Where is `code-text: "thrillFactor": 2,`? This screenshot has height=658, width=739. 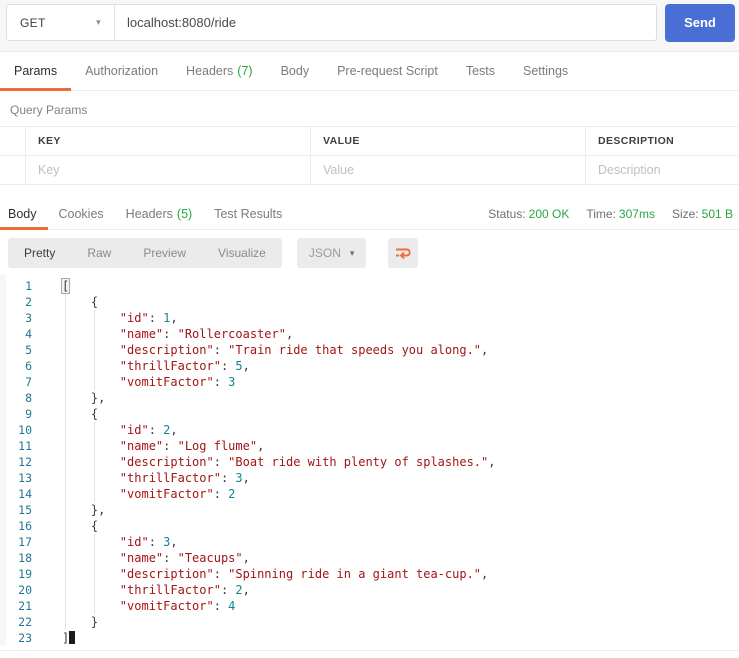
code-text: "thrillFactor": 2, is located at coordinates (184, 590).